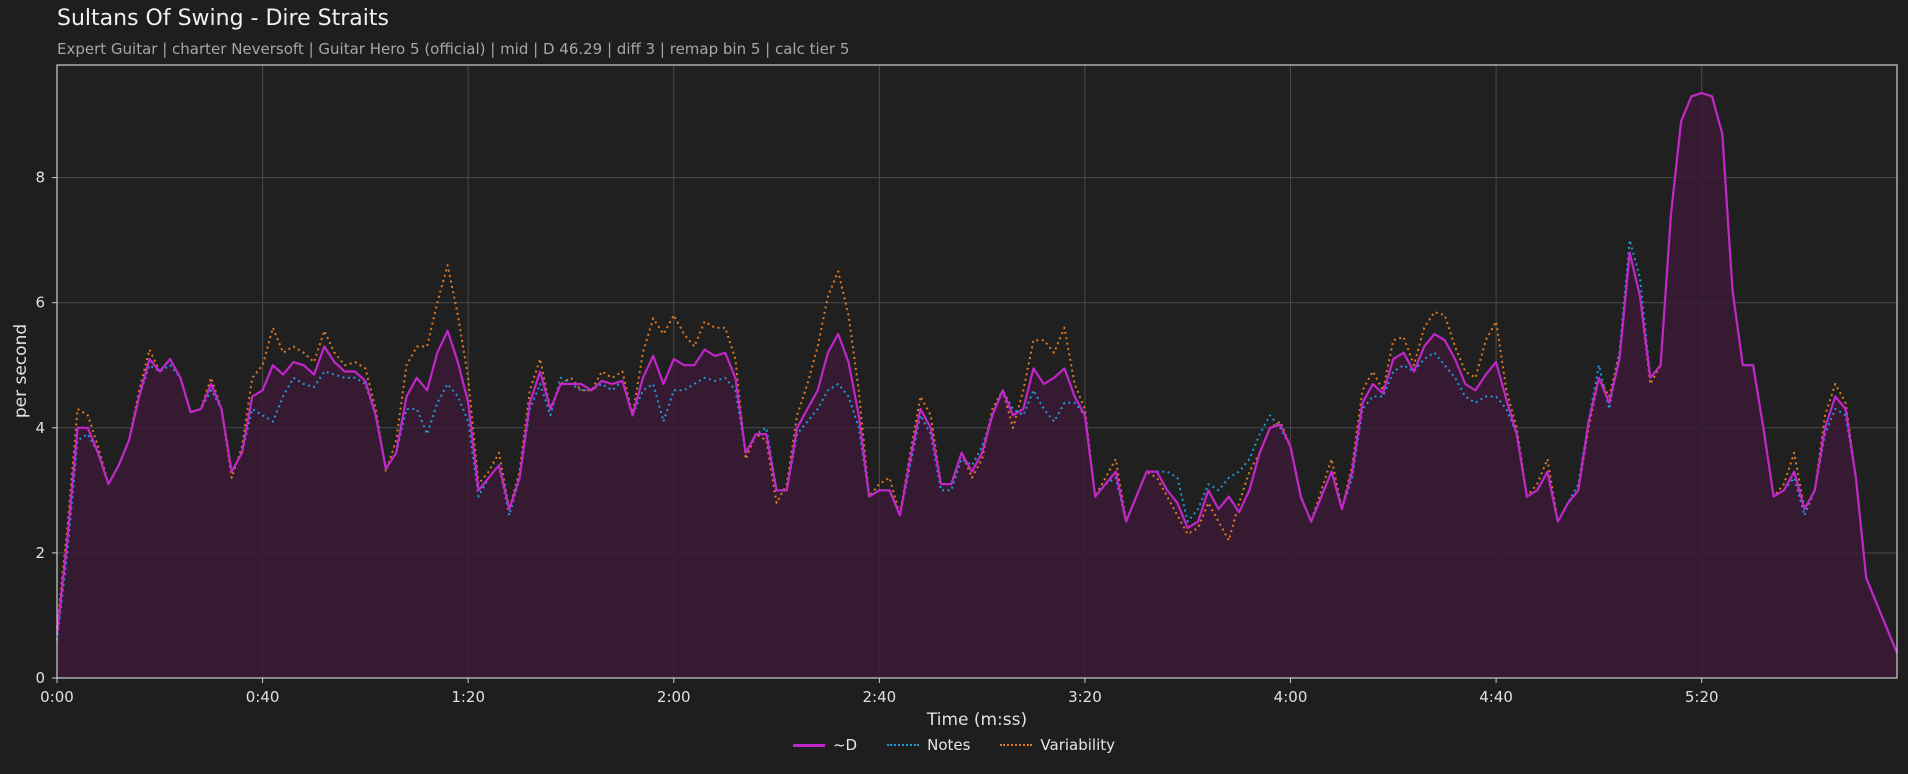  What do you see at coordinates (40, 303) in the screenshot?
I see `y-tick-label: 6` at bounding box center [40, 303].